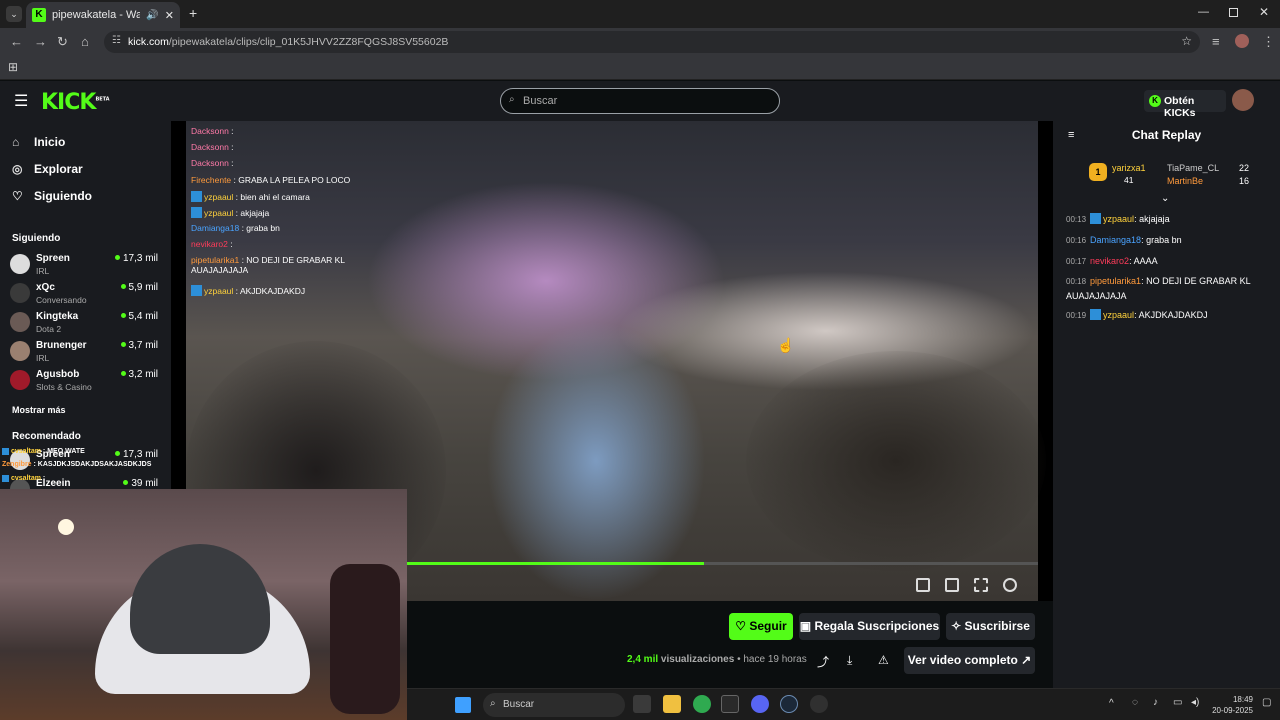 Image resolution: width=1280 pixels, height=720 pixels. Describe the element at coordinates (85, 41) in the screenshot. I see `home-icon: ⌂` at that location.